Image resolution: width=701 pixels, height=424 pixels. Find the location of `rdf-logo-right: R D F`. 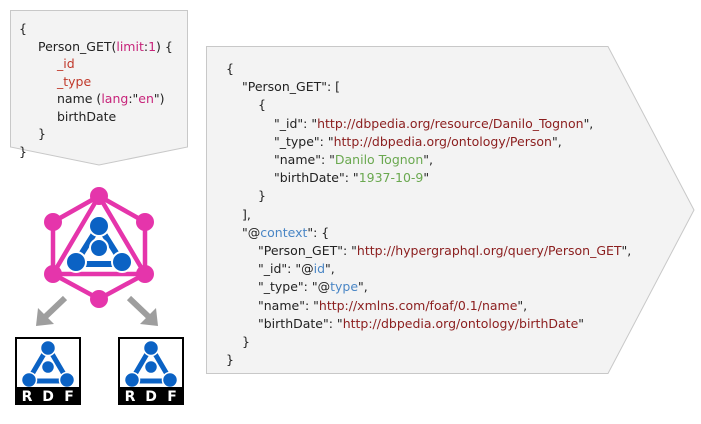

rdf-logo-right: R D F is located at coordinates (151, 371).